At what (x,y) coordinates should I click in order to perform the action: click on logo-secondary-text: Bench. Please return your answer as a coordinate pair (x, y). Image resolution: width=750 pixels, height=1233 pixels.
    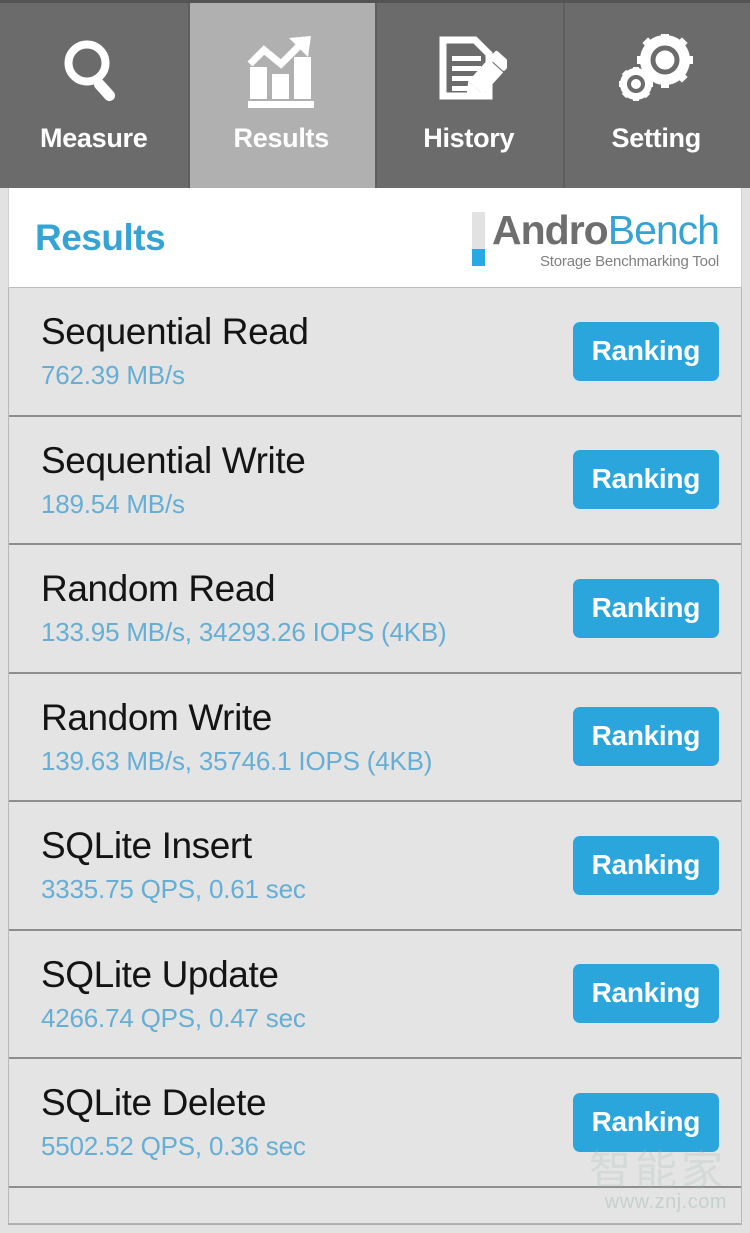
    Looking at the image, I should click on (663, 230).